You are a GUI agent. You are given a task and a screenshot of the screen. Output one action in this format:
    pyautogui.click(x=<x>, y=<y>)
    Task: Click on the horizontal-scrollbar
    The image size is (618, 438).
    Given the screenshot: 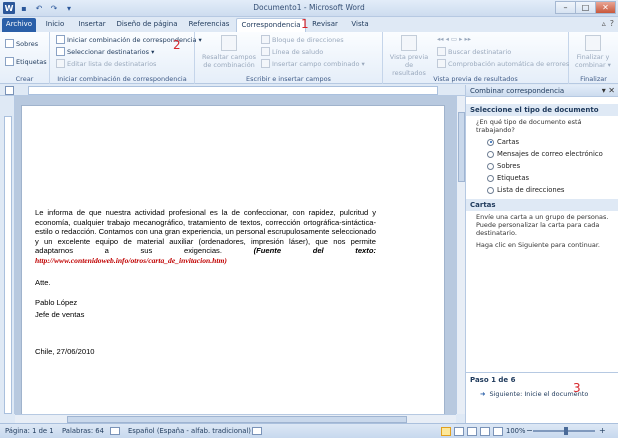 What is the action you would take?
    pyautogui.click(x=235, y=418)
    